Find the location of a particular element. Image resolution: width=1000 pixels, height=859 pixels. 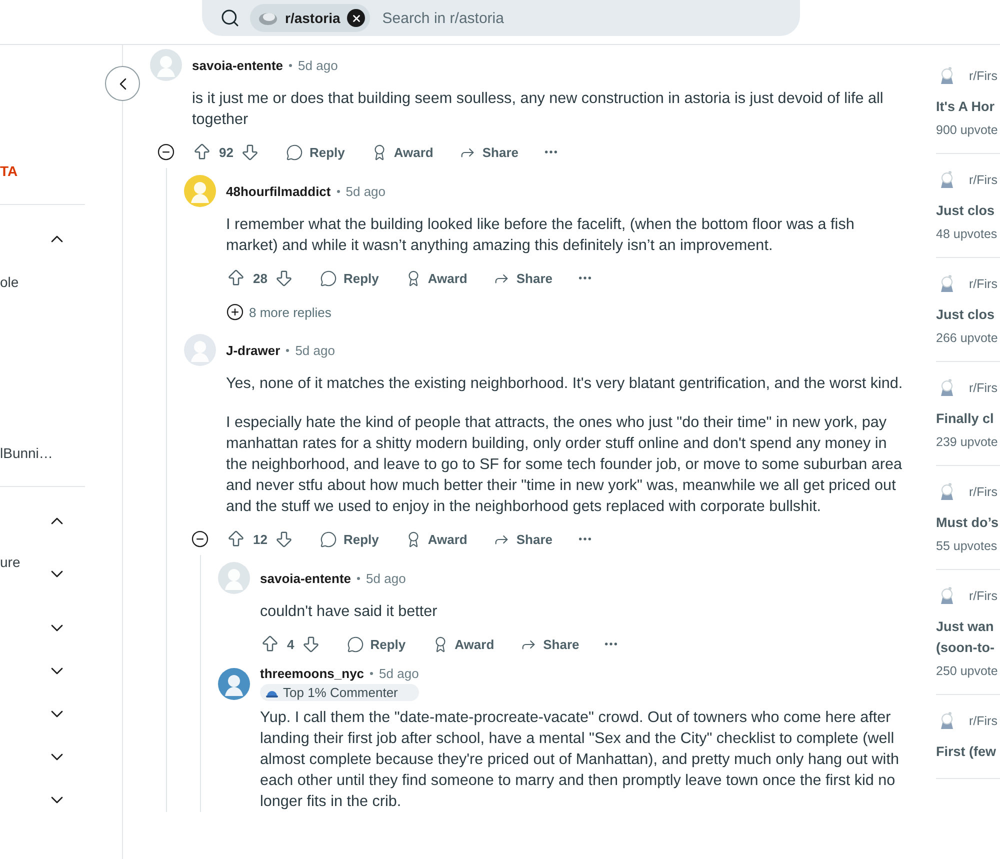

upvote-count: 900 upvote is located at coordinates (967, 130).